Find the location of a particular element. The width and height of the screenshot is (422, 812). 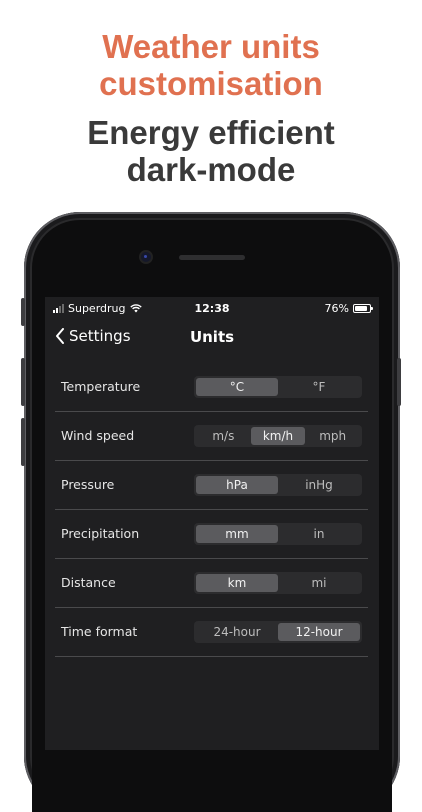

volume-down-button is located at coordinates (23, 442).